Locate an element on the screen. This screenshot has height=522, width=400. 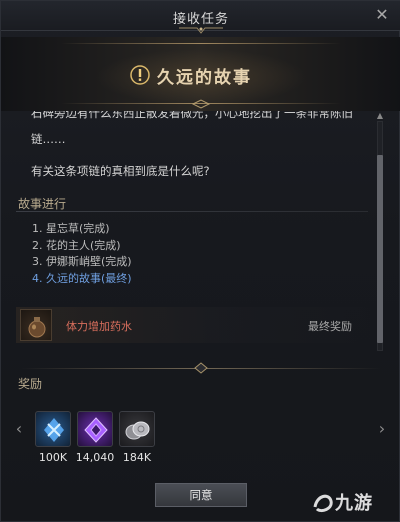
watermark-text: 九游 is located at coordinates (354, 503).